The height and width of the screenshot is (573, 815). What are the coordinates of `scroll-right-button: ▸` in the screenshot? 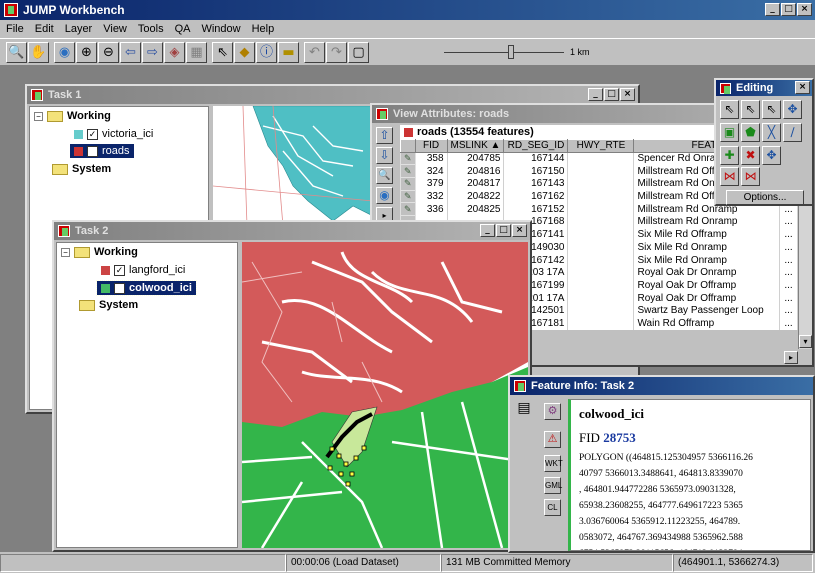 It's located at (791, 357).